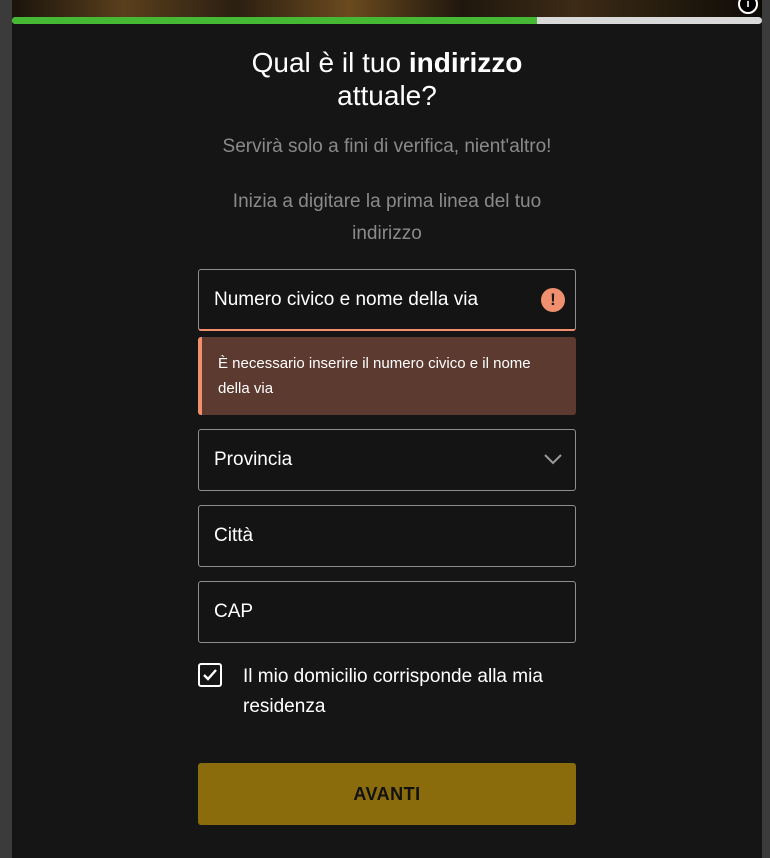 The width and height of the screenshot is (770, 858). What do you see at coordinates (387, 79) in the screenshot?
I see `page-title: Qual è il tuo indirizzo attuale?` at bounding box center [387, 79].